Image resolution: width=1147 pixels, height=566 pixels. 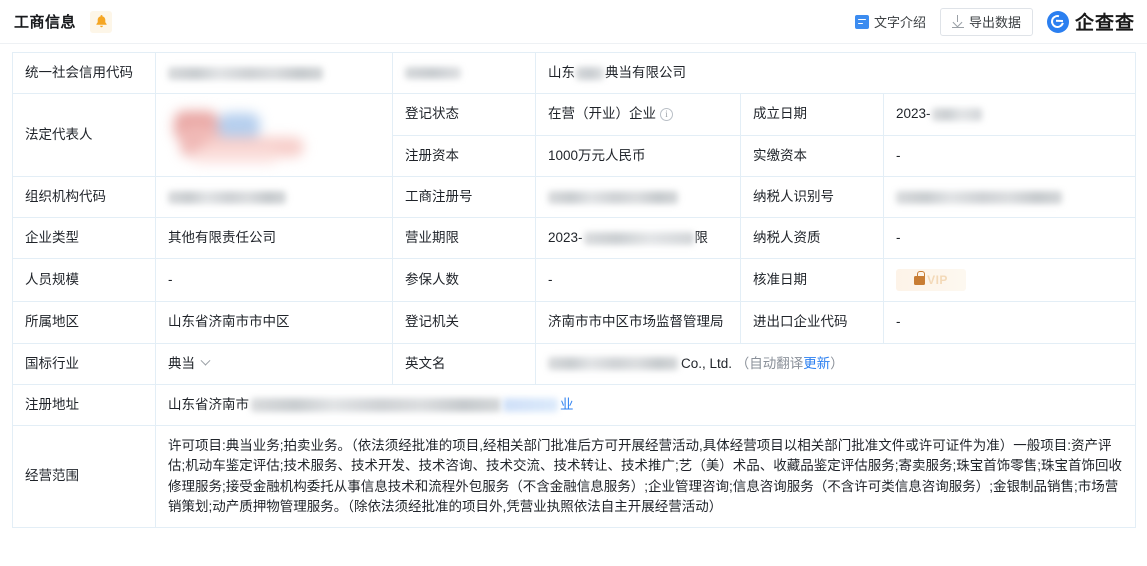 What do you see at coordinates (84, 476) in the screenshot?
I see `business-scope-label: 经营范围` at bounding box center [84, 476].